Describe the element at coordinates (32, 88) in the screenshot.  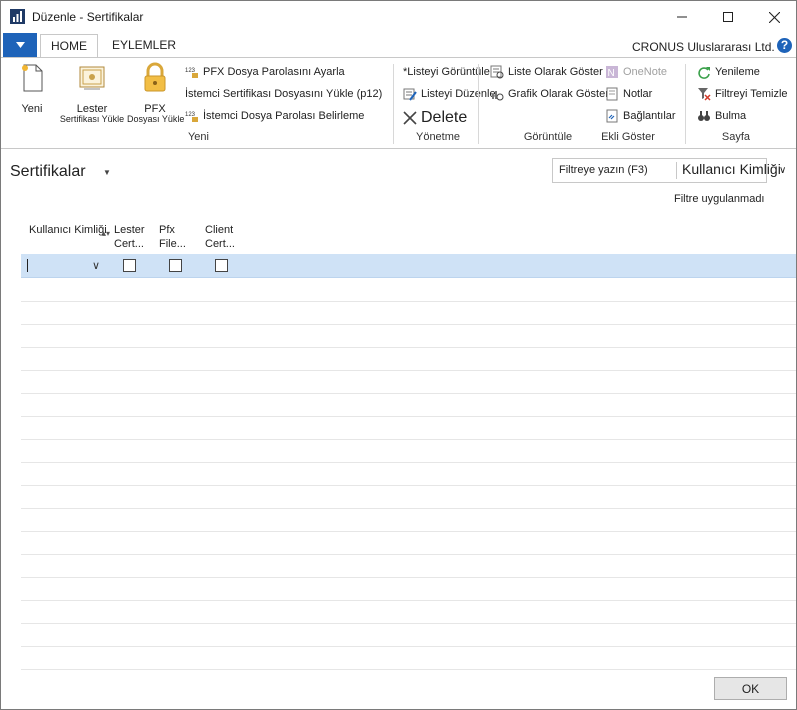
I see `new-button: Yeni` at that location.